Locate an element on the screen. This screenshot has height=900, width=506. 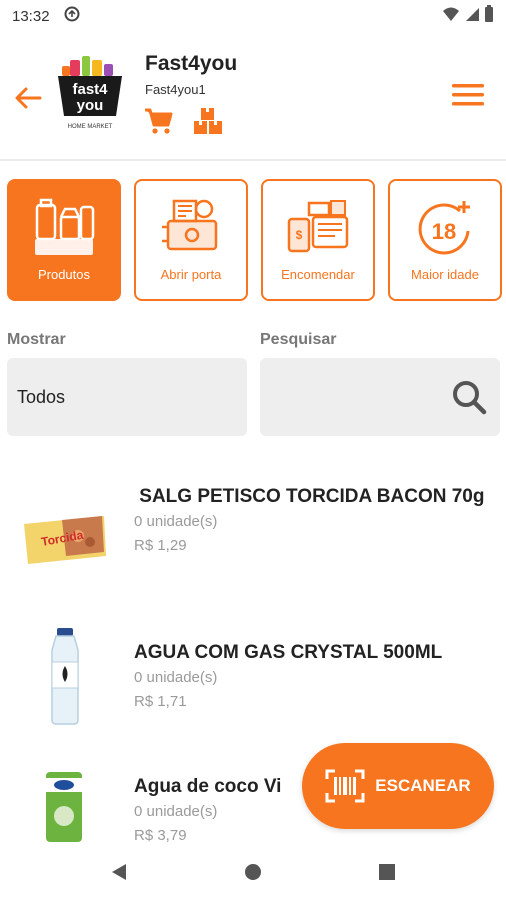
coconut-water-can-image is located at coordinates (64, 807).